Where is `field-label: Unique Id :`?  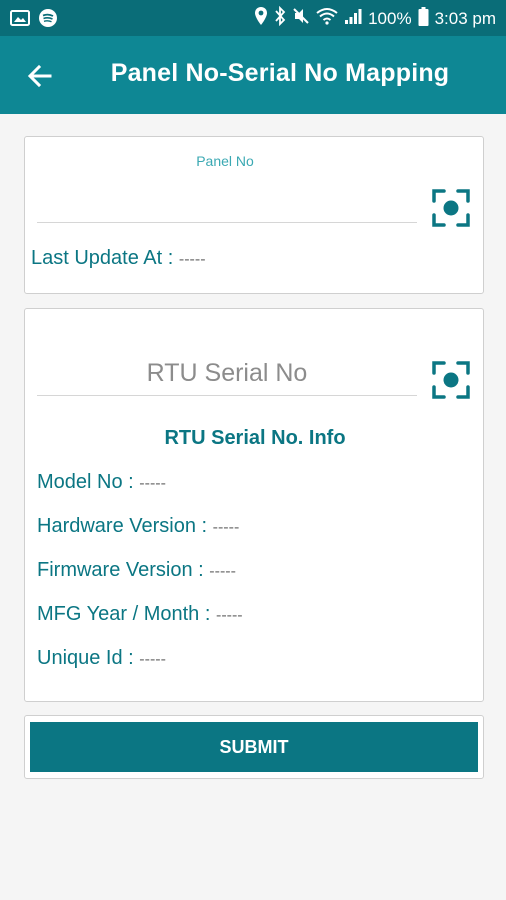 field-label: Unique Id : is located at coordinates (85, 658).